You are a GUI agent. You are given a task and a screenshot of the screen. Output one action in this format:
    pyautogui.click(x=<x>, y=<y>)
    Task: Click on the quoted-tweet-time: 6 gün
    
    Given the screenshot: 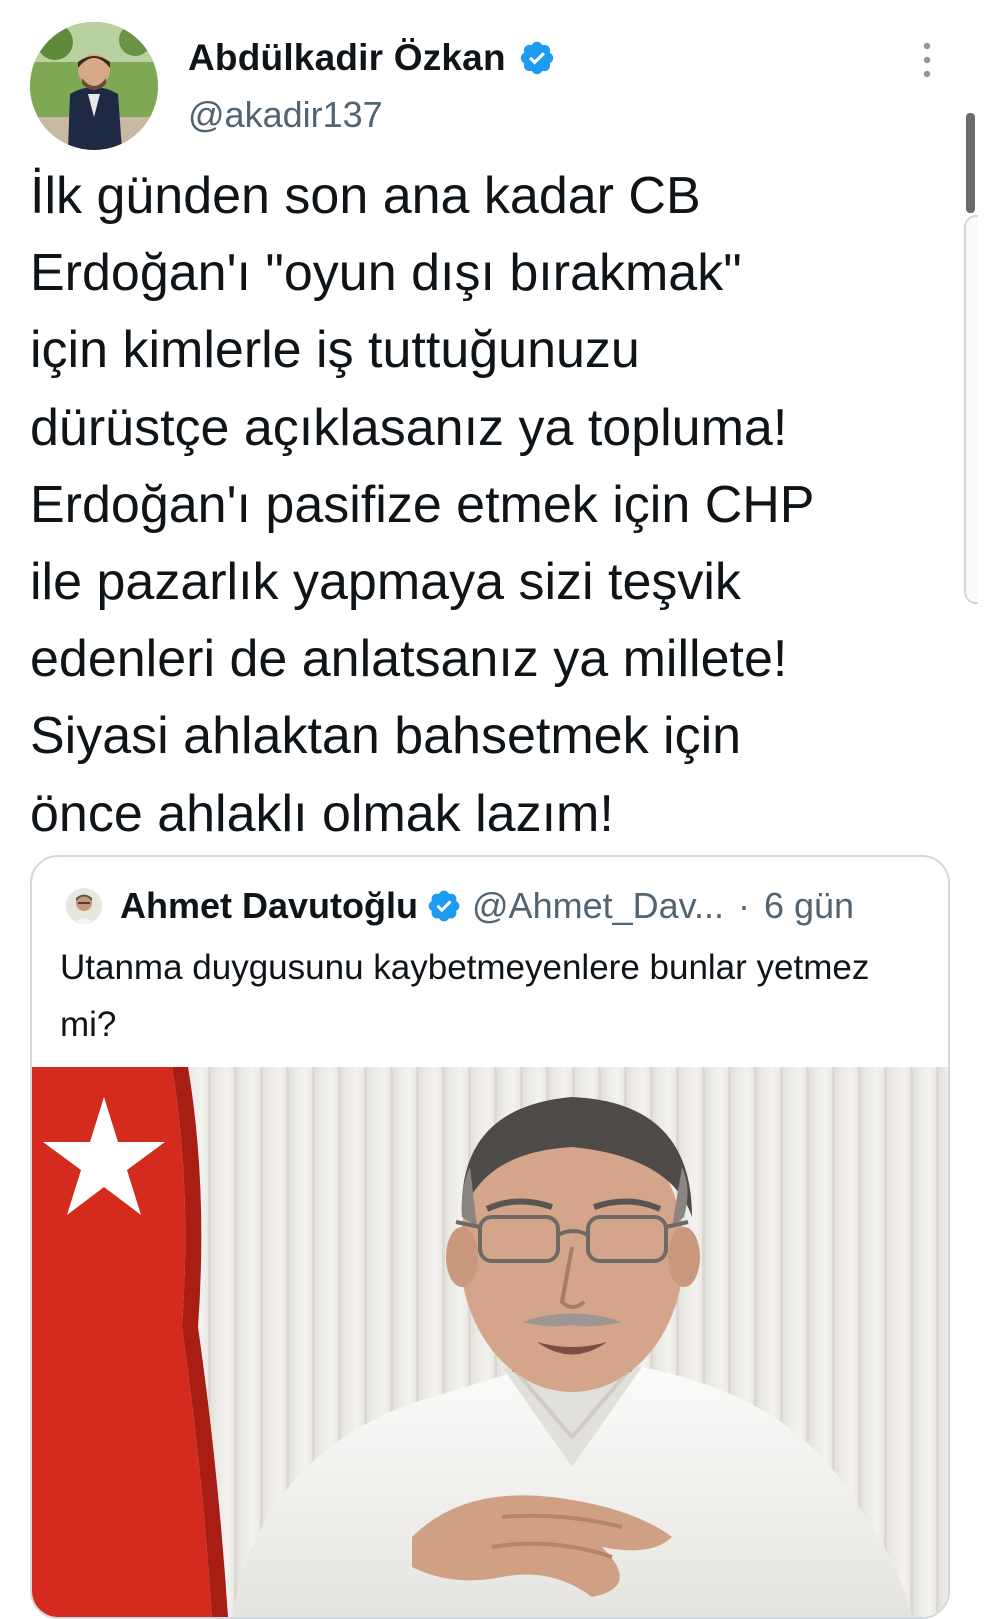 What is the action you would take?
    pyautogui.click(x=809, y=906)
    